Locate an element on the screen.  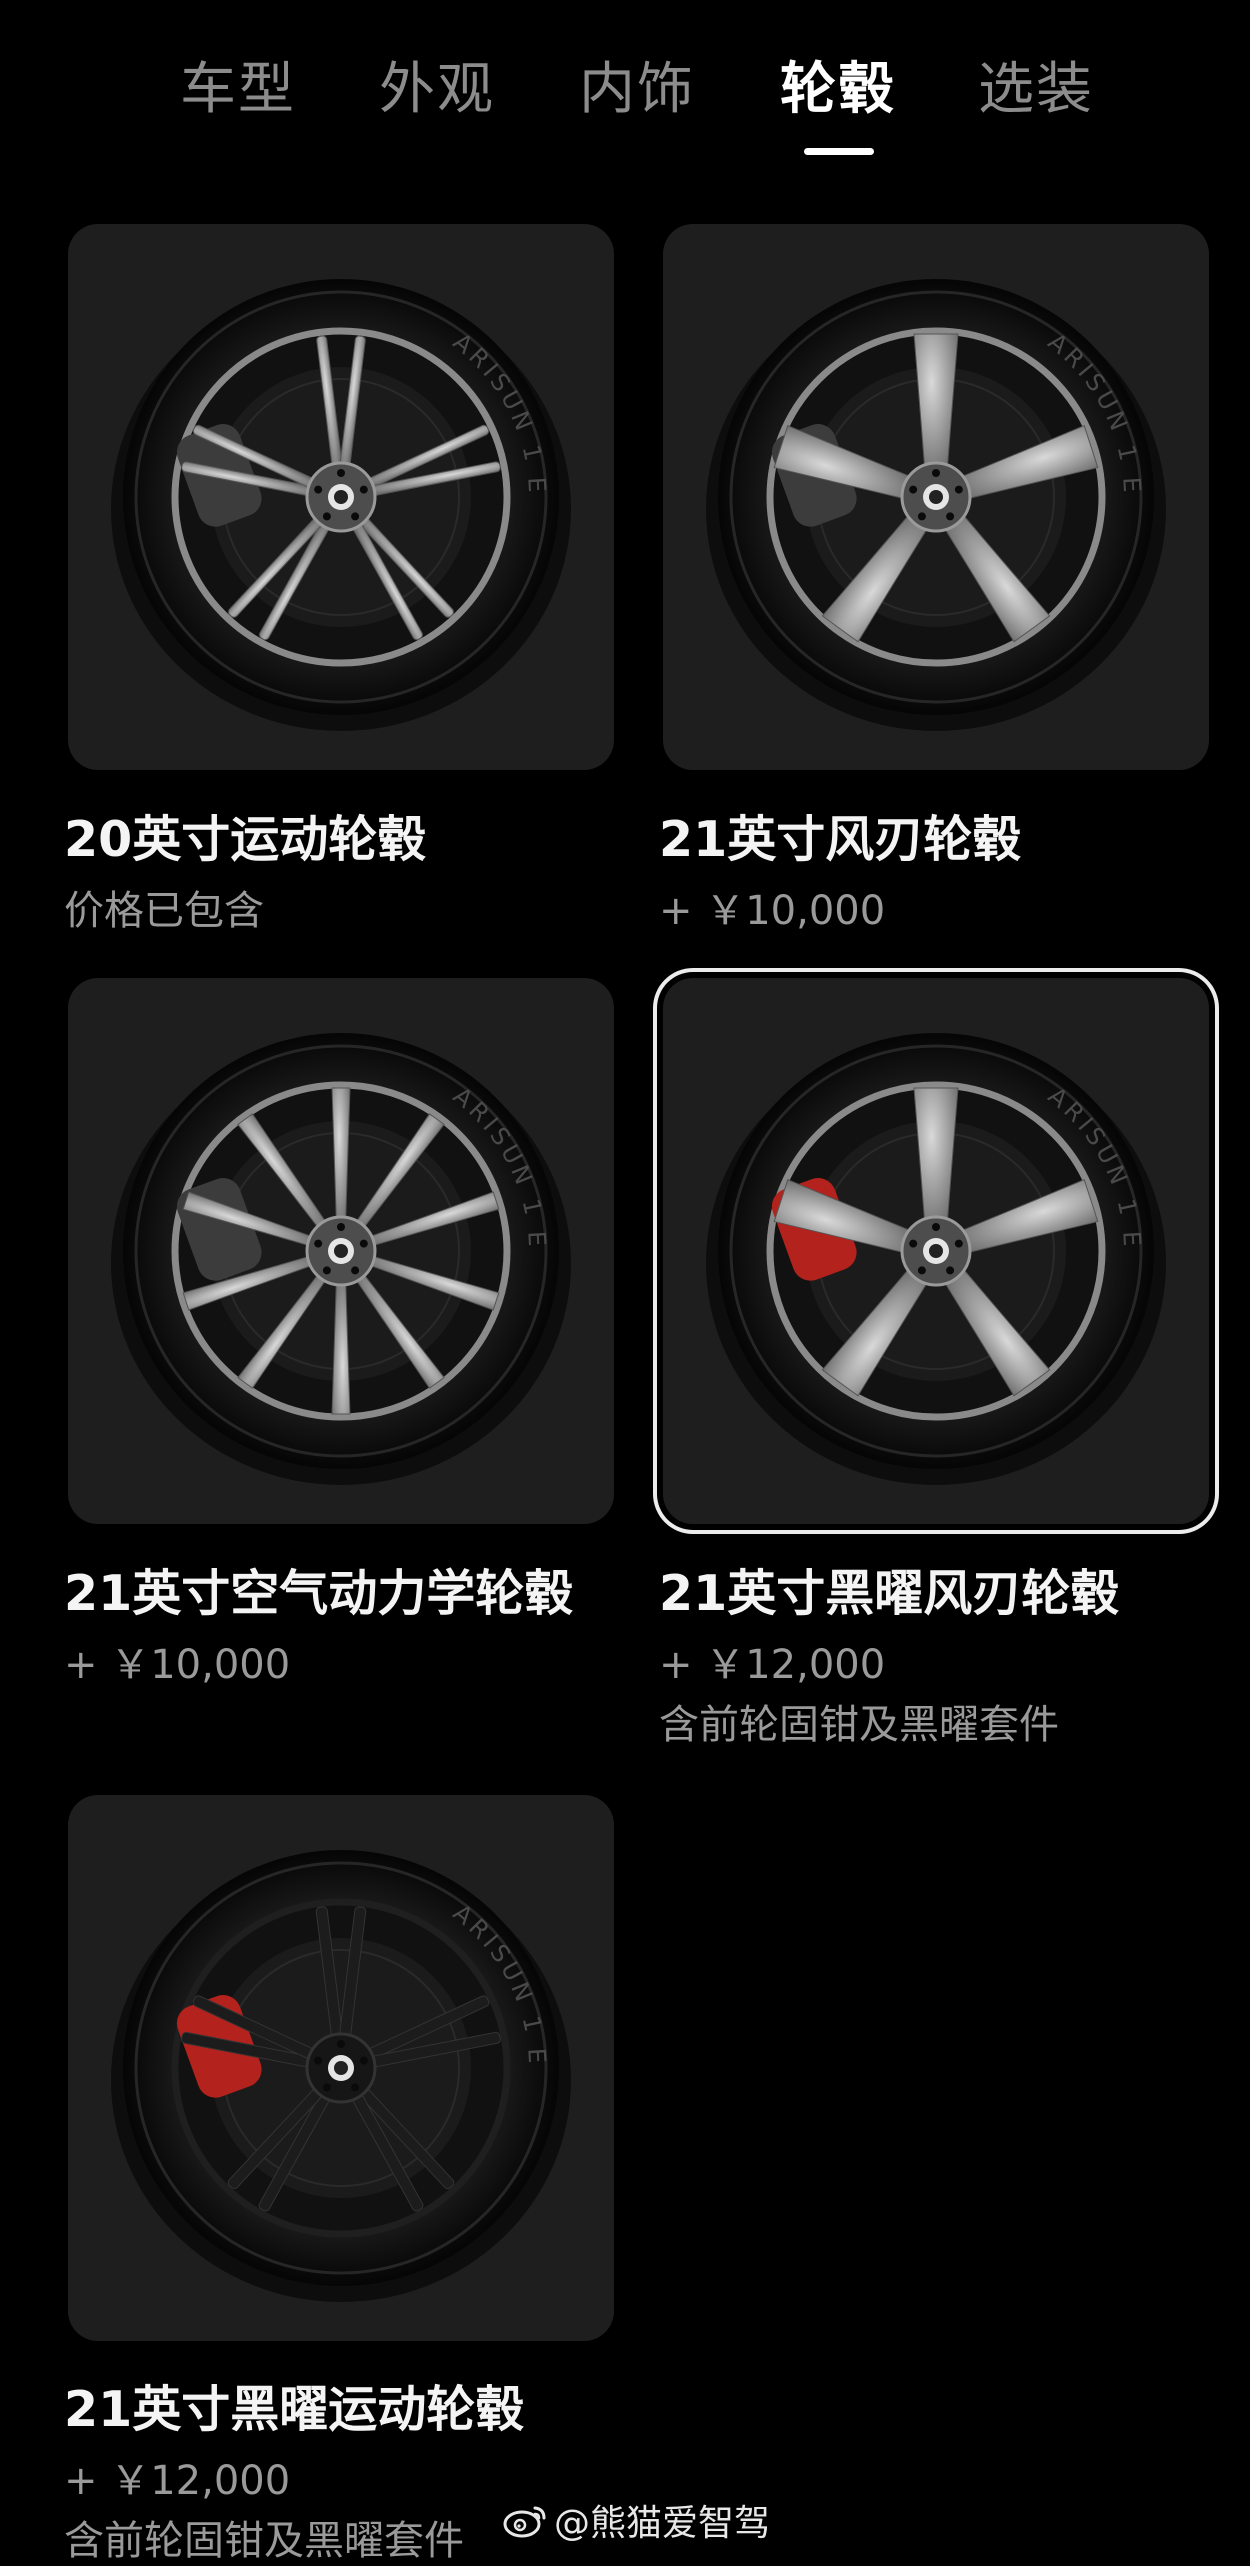
wheel-config-tabs: 车型 外观 内饰 轮毂 选装 is located at coordinates (625, 85).